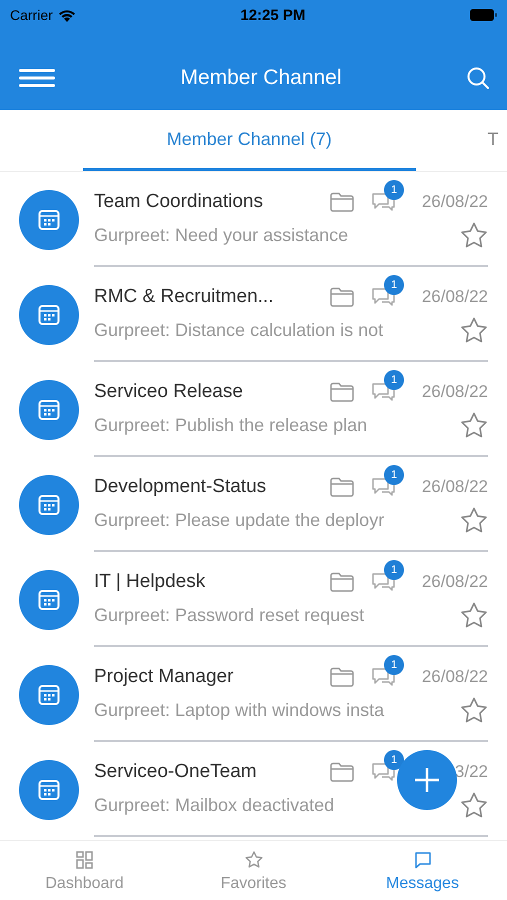 This screenshot has height=900, width=507. I want to click on channel-tab: Member Channel (7), so click(249, 140).